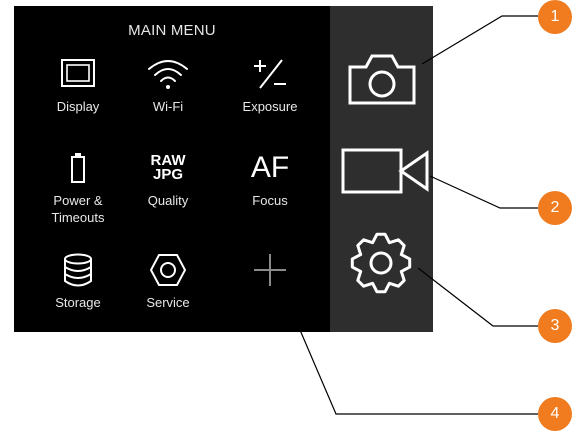  I want to click on callout-badge-3: 3, so click(555, 326).